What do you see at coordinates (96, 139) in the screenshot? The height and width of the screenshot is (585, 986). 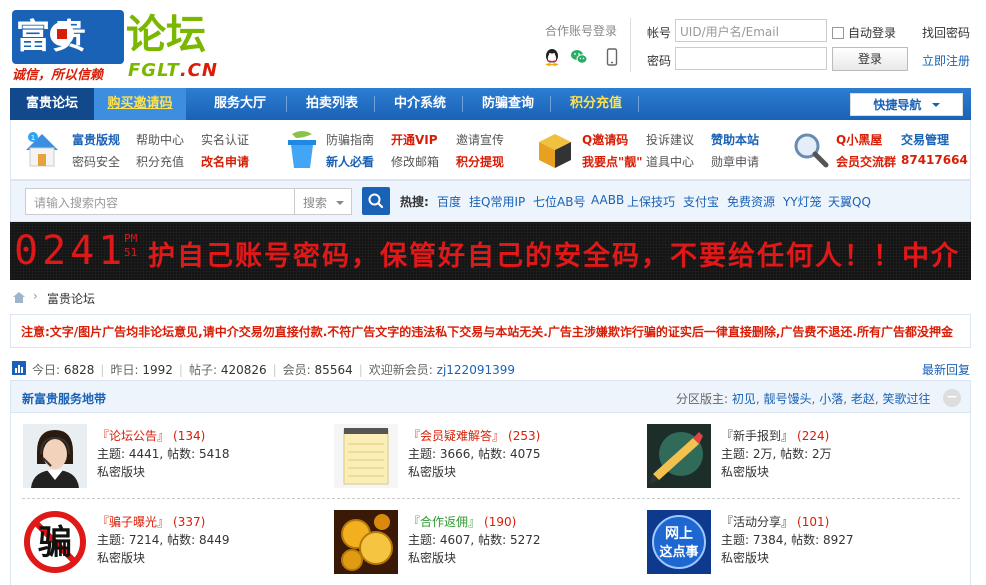 I see `subnav-rules: 富贵版规` at bounding box center [96, 139].